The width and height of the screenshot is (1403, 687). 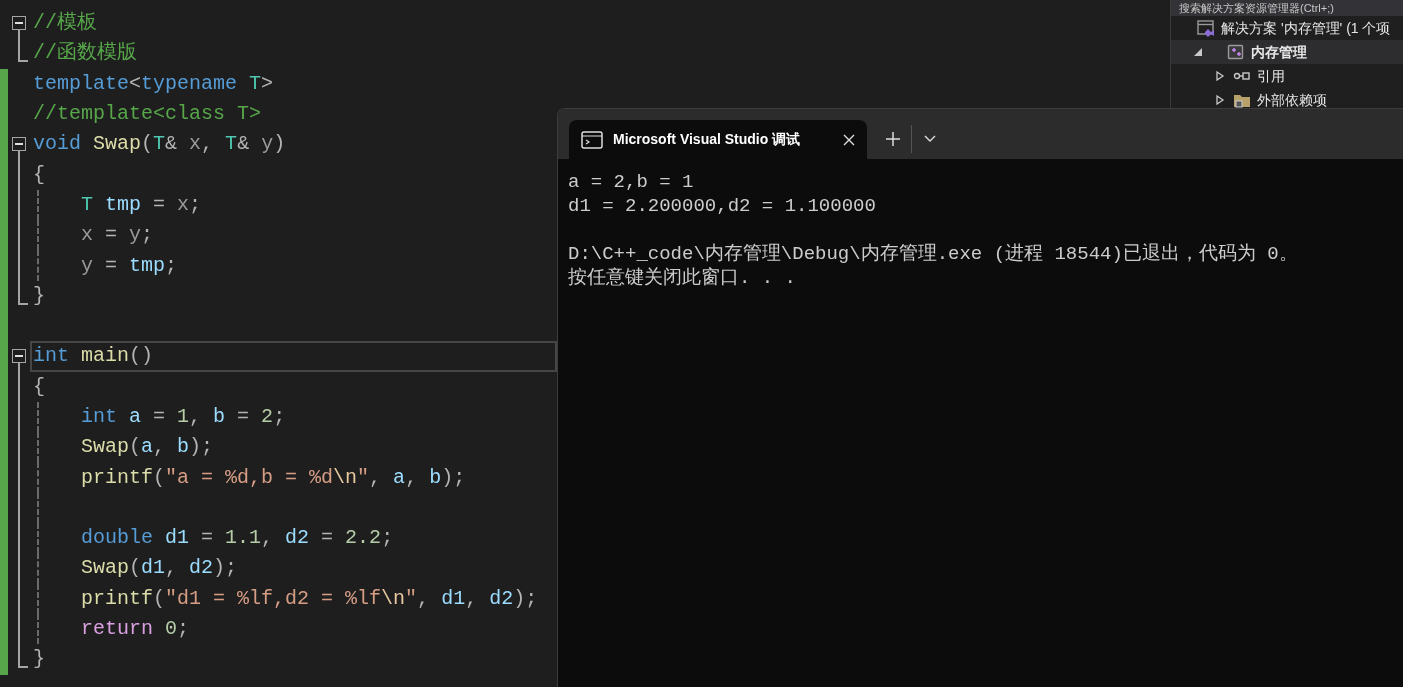 What do you see at coordinates (65, 23) in the screenshot?
I see `code-line: //模板` at bounding box center [65, 23].